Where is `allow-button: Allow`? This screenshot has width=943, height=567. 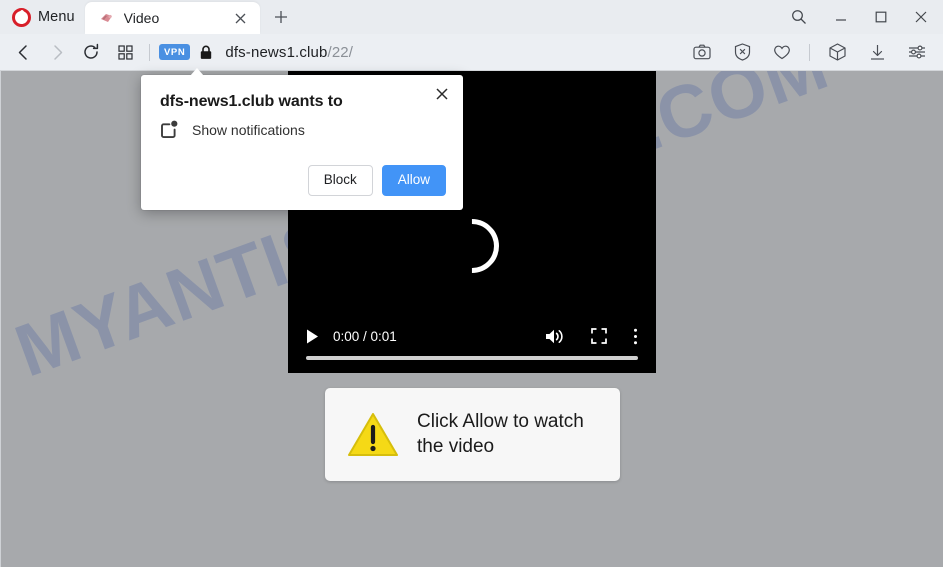 allow-button: Allow is located at coordinates (413, 180).